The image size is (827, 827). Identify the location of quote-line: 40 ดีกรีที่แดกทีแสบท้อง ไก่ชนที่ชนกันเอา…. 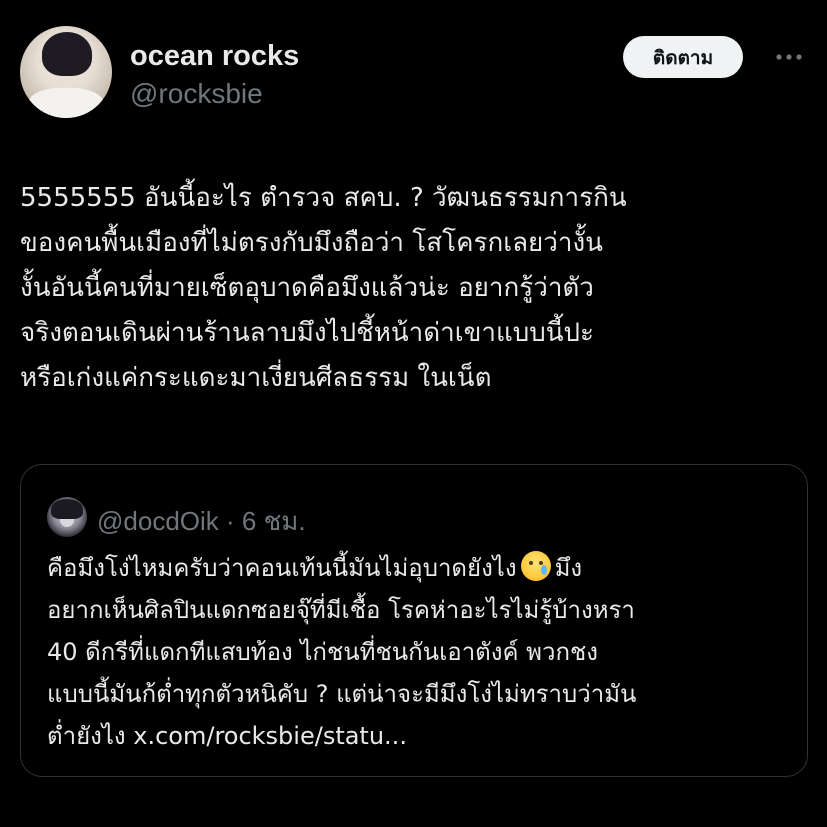
(323, 652).